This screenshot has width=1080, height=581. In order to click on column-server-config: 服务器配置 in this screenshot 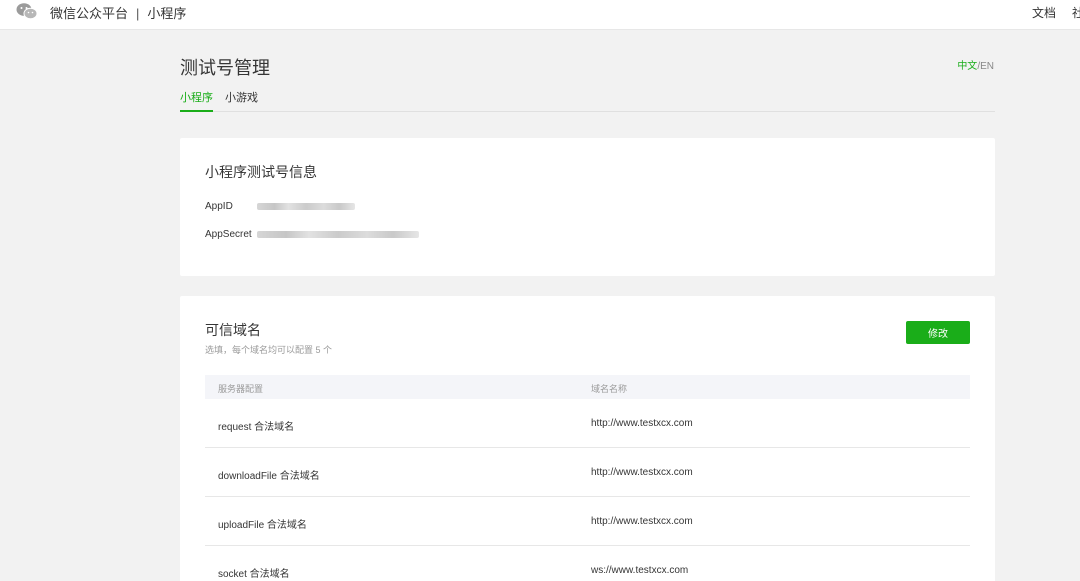, I will do `click(241, 389)`.